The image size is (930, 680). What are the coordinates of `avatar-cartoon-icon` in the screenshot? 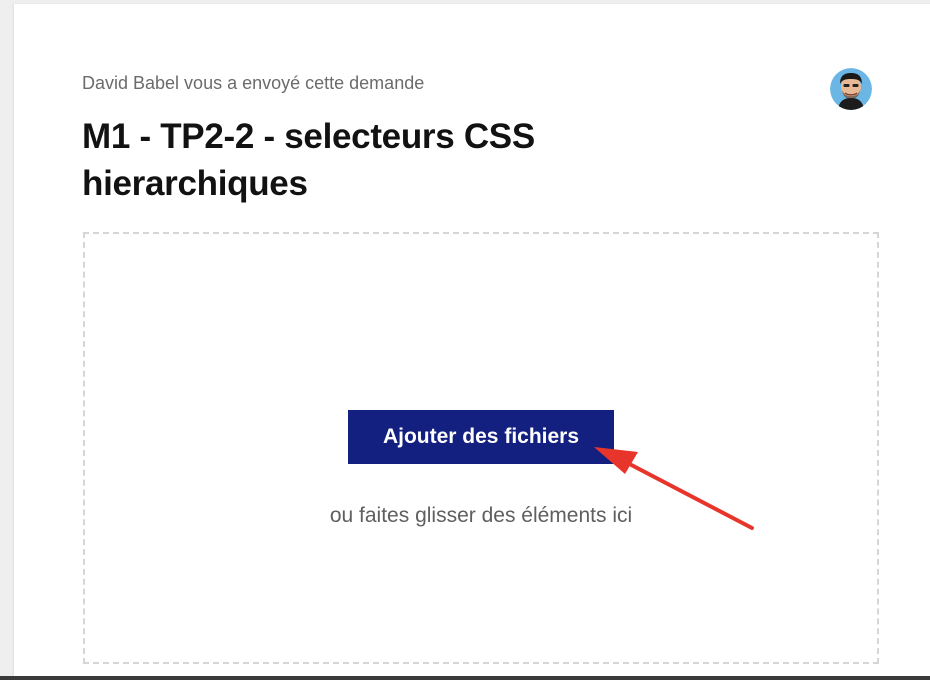 It's located at (851, 89).